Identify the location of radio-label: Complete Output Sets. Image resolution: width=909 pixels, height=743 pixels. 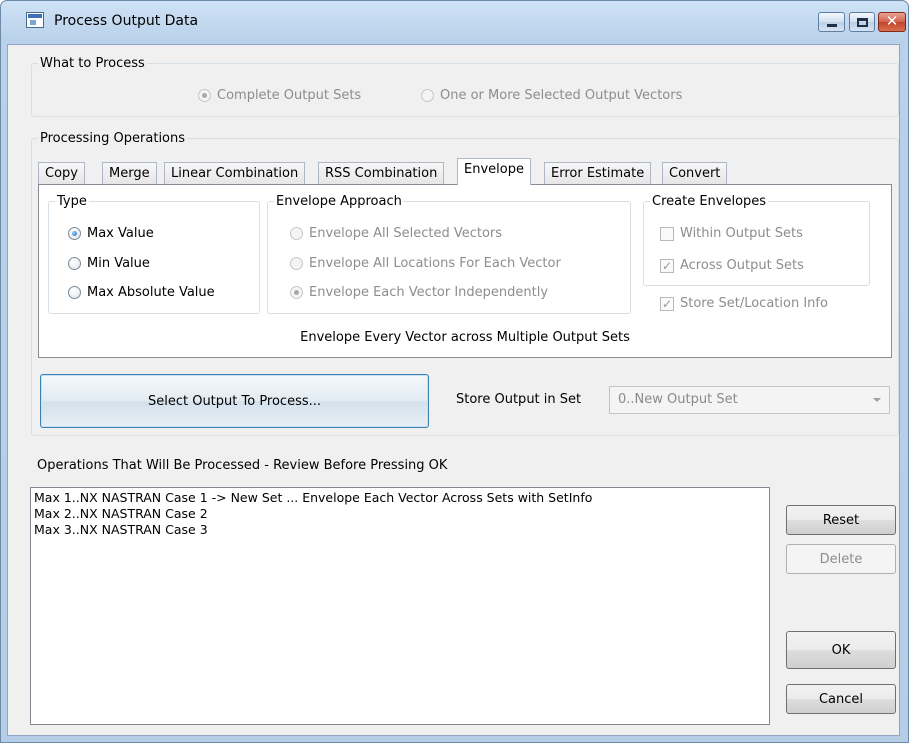
(289, 95).